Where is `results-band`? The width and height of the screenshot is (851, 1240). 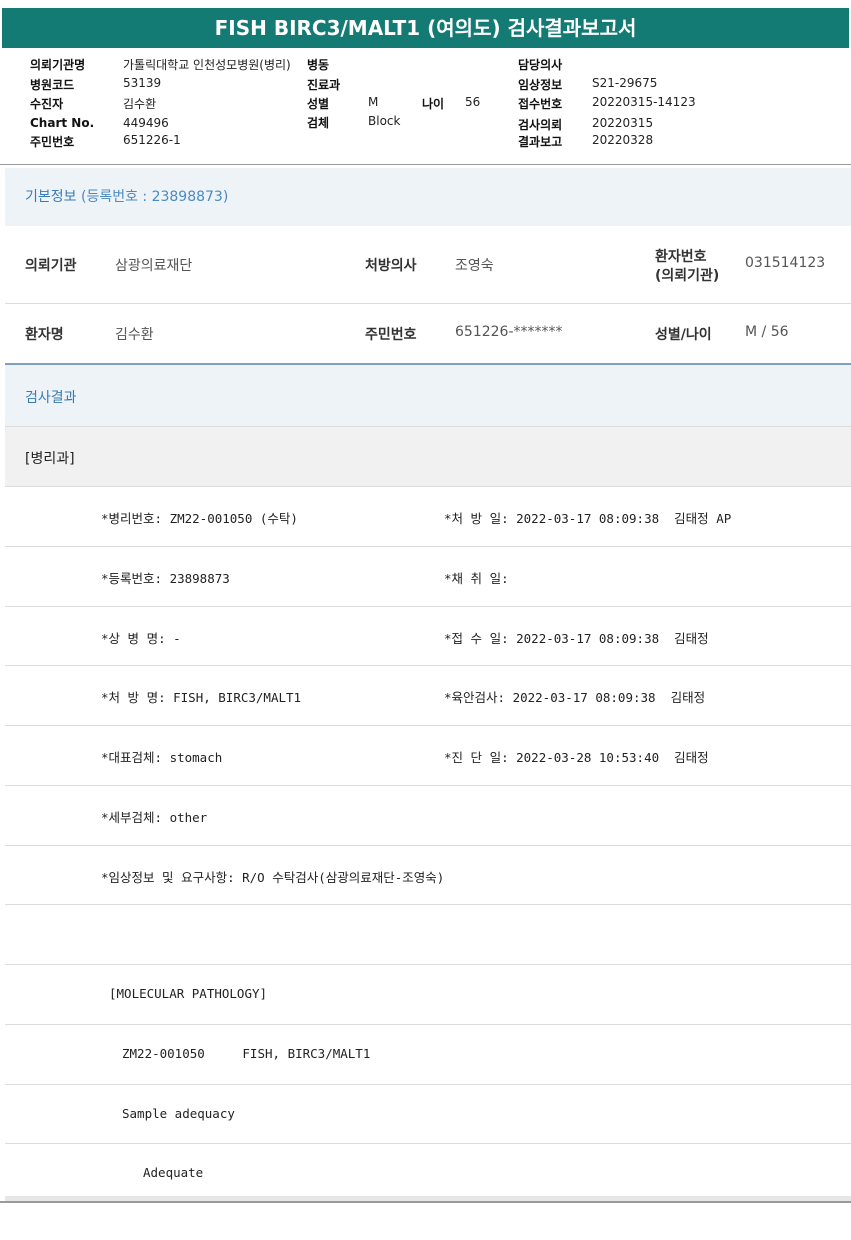
results-band is located at coordinates (428, 395).